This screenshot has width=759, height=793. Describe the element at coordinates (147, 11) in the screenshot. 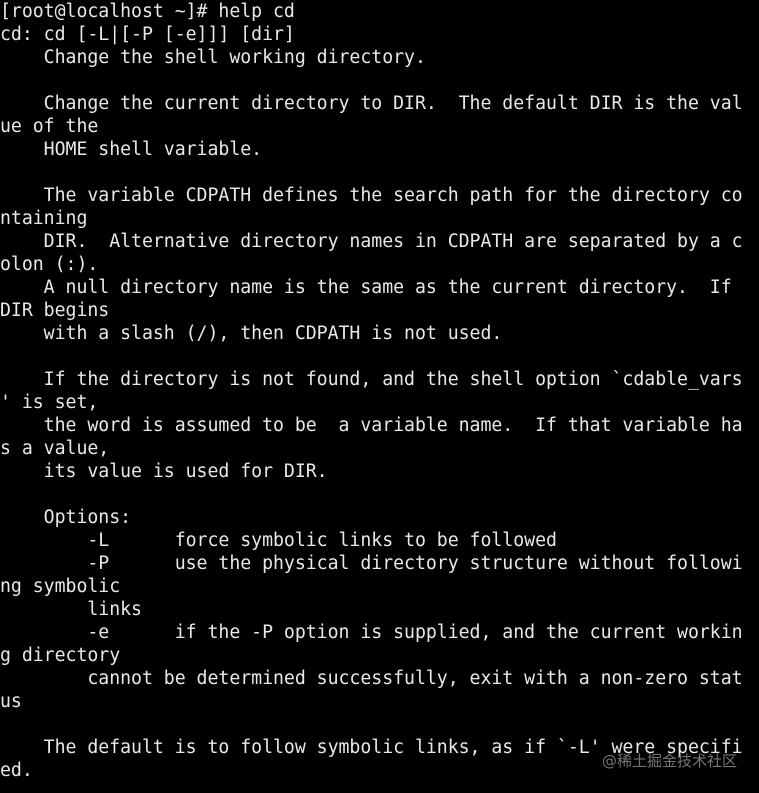

I see `command-prompt-line: [root@localhost ~]# help cd` at that location.